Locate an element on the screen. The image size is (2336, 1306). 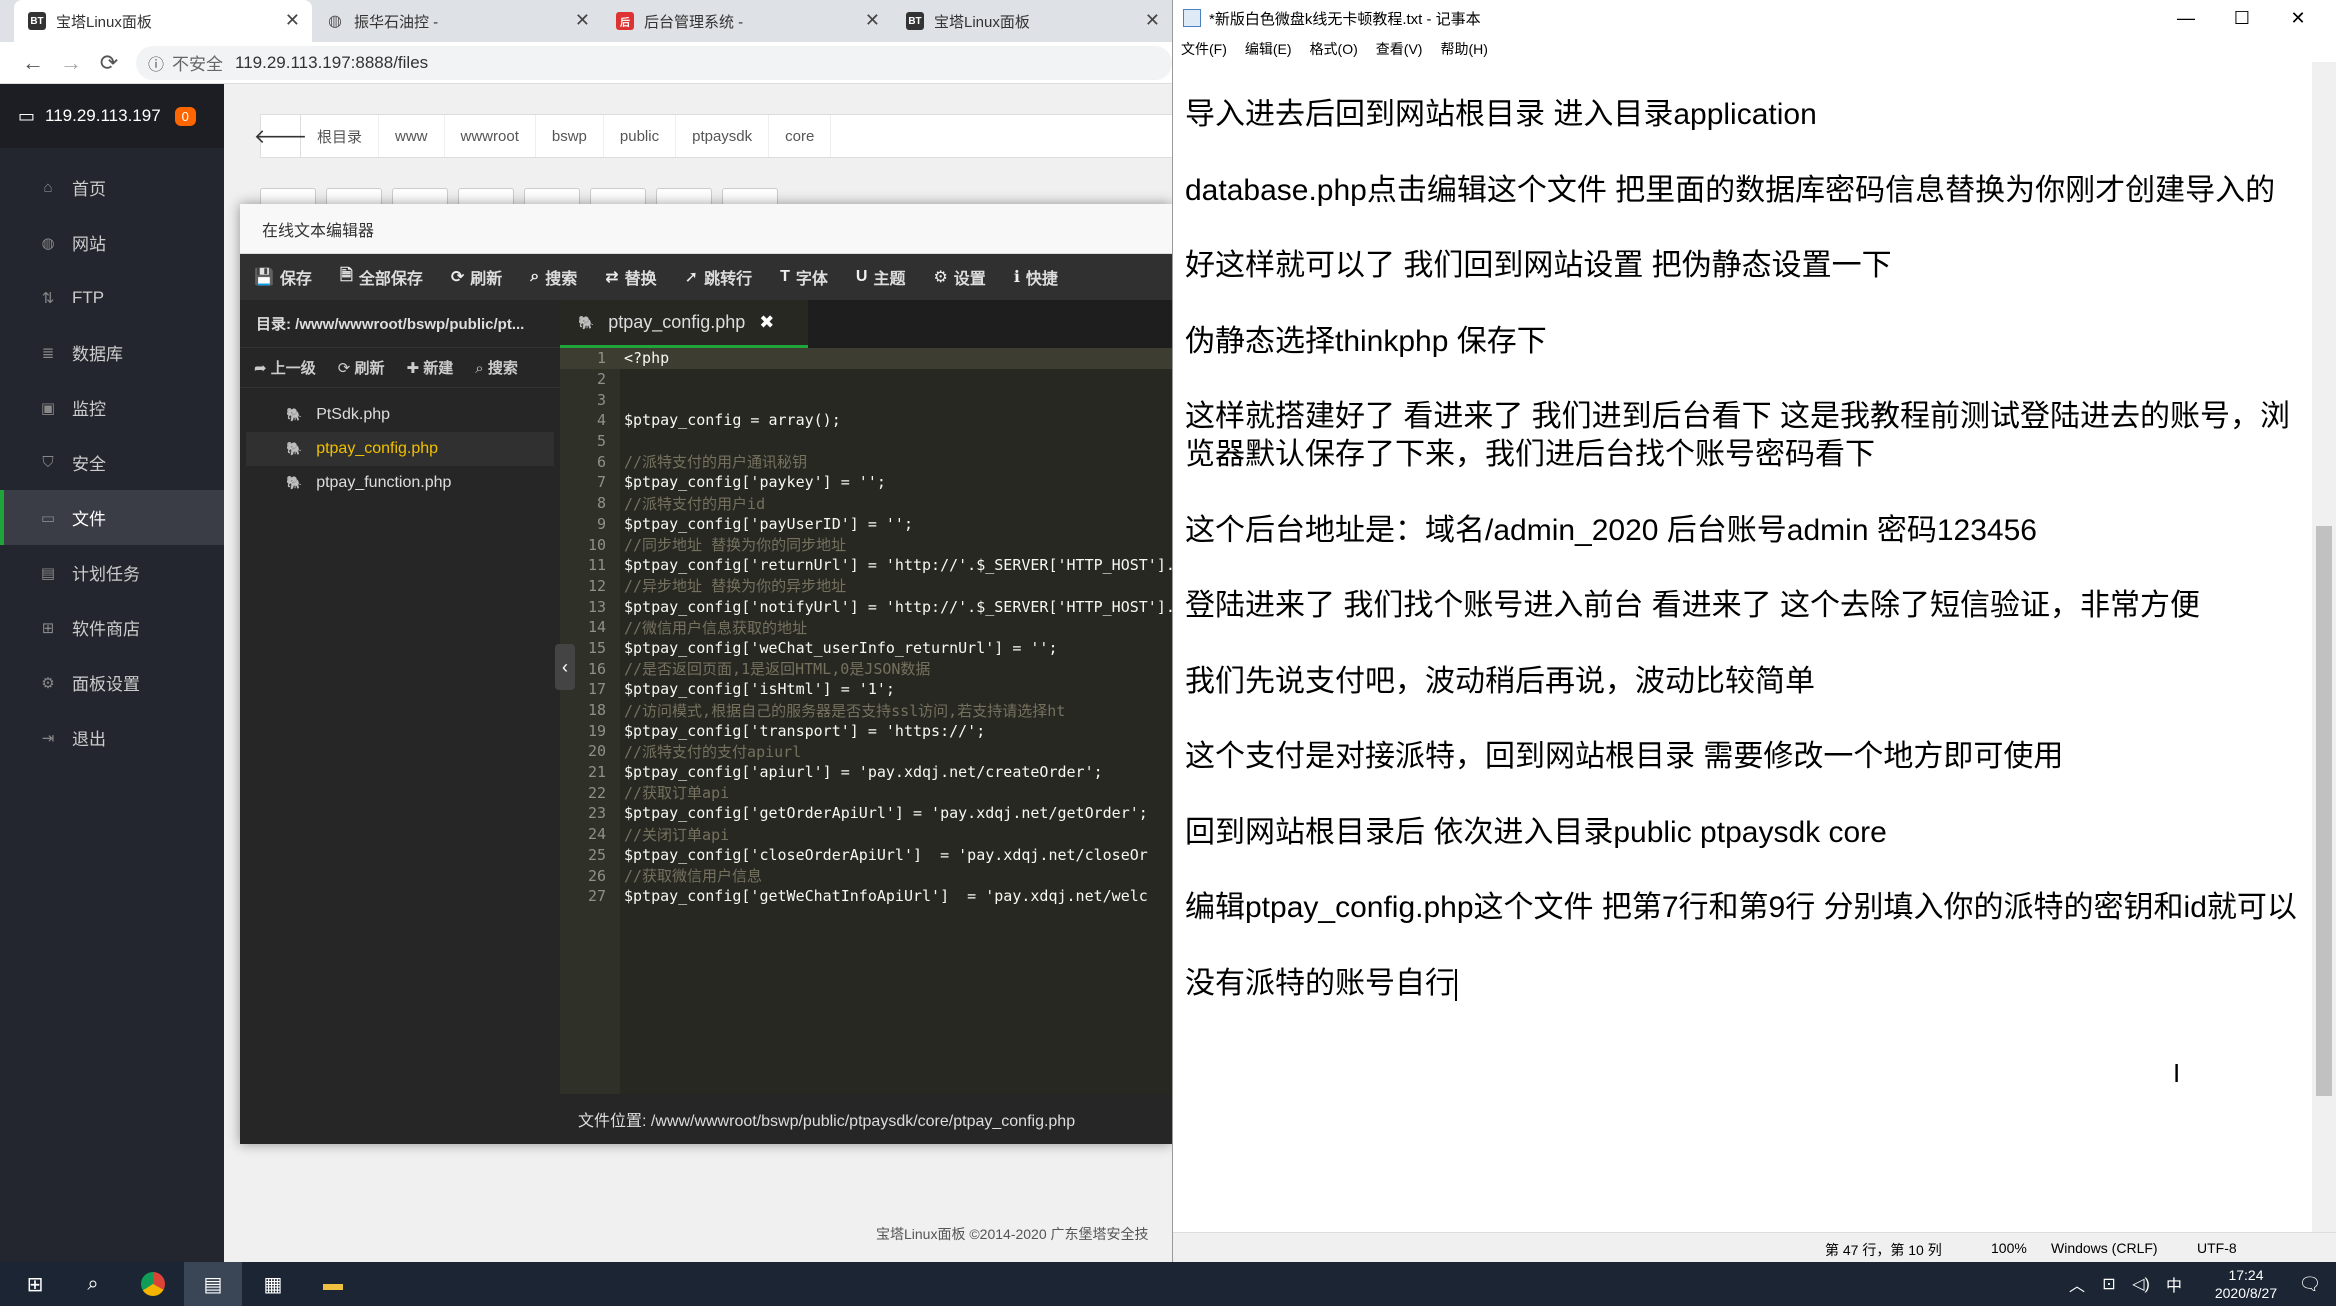
line-number: 20 is located at coordinates (596, 751).